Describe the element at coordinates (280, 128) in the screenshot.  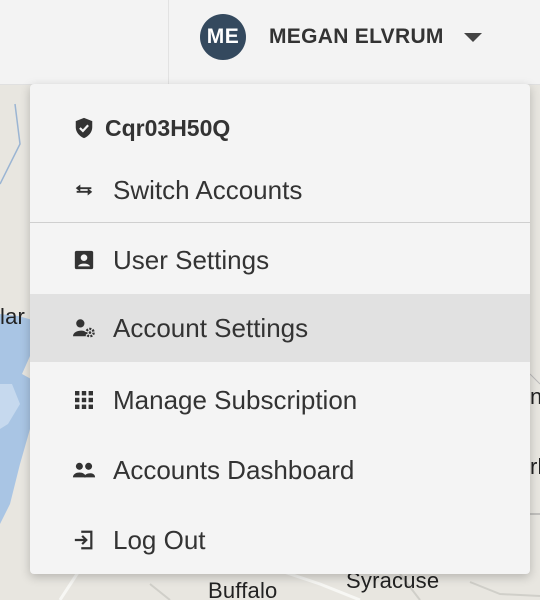
I see `current-account: Cqr03H50Q` at that location.